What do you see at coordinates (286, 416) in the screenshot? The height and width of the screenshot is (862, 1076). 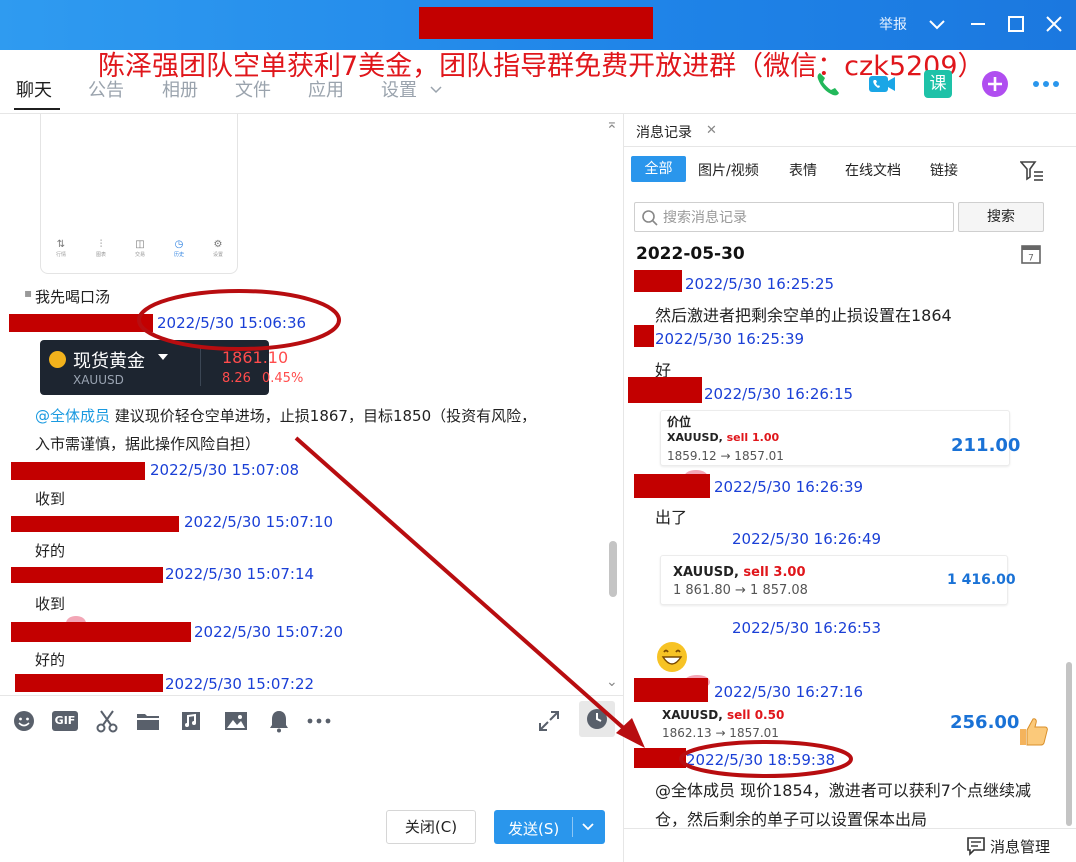 I see `message-text: @全体成员 建议现价轻仓空单进场，止损1867，目标1850（投资有风险，` at bounding box center [286, 416].